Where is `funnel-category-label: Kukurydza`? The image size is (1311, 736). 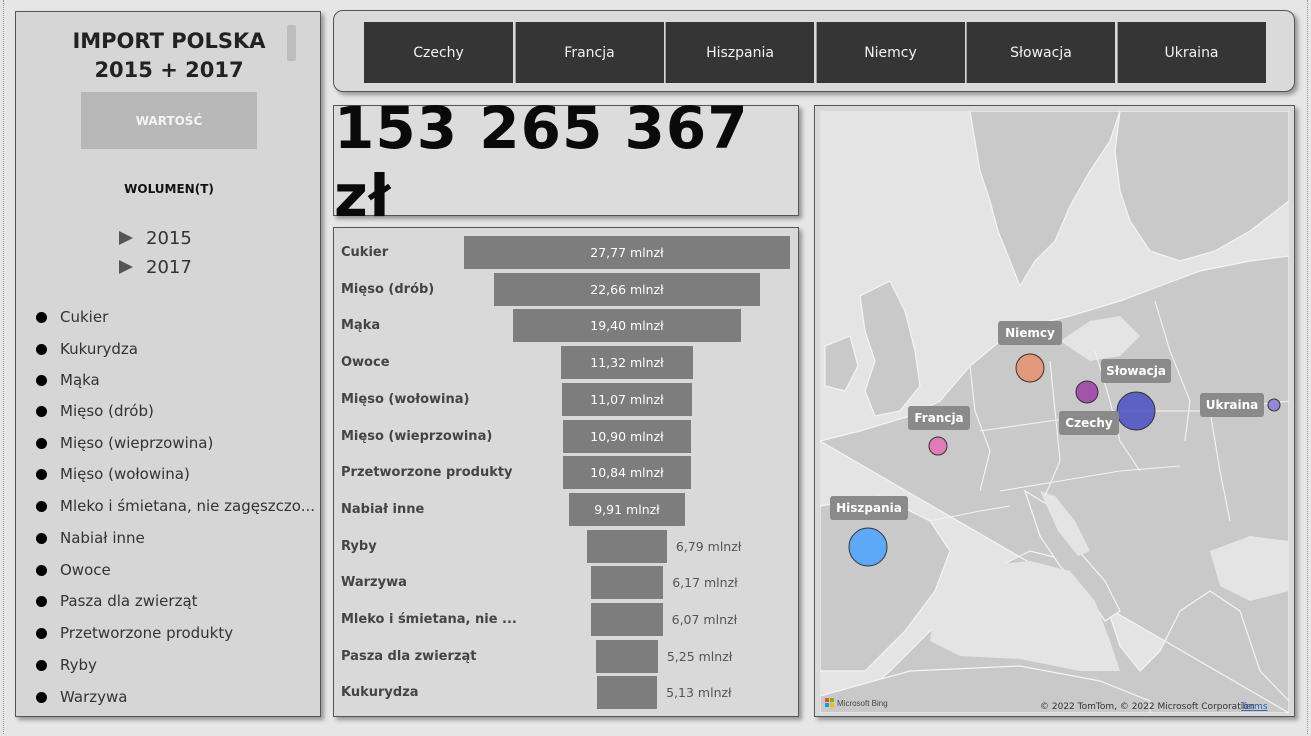 funnel-category-label: Kukurydza is located at coordinates (380, 693).